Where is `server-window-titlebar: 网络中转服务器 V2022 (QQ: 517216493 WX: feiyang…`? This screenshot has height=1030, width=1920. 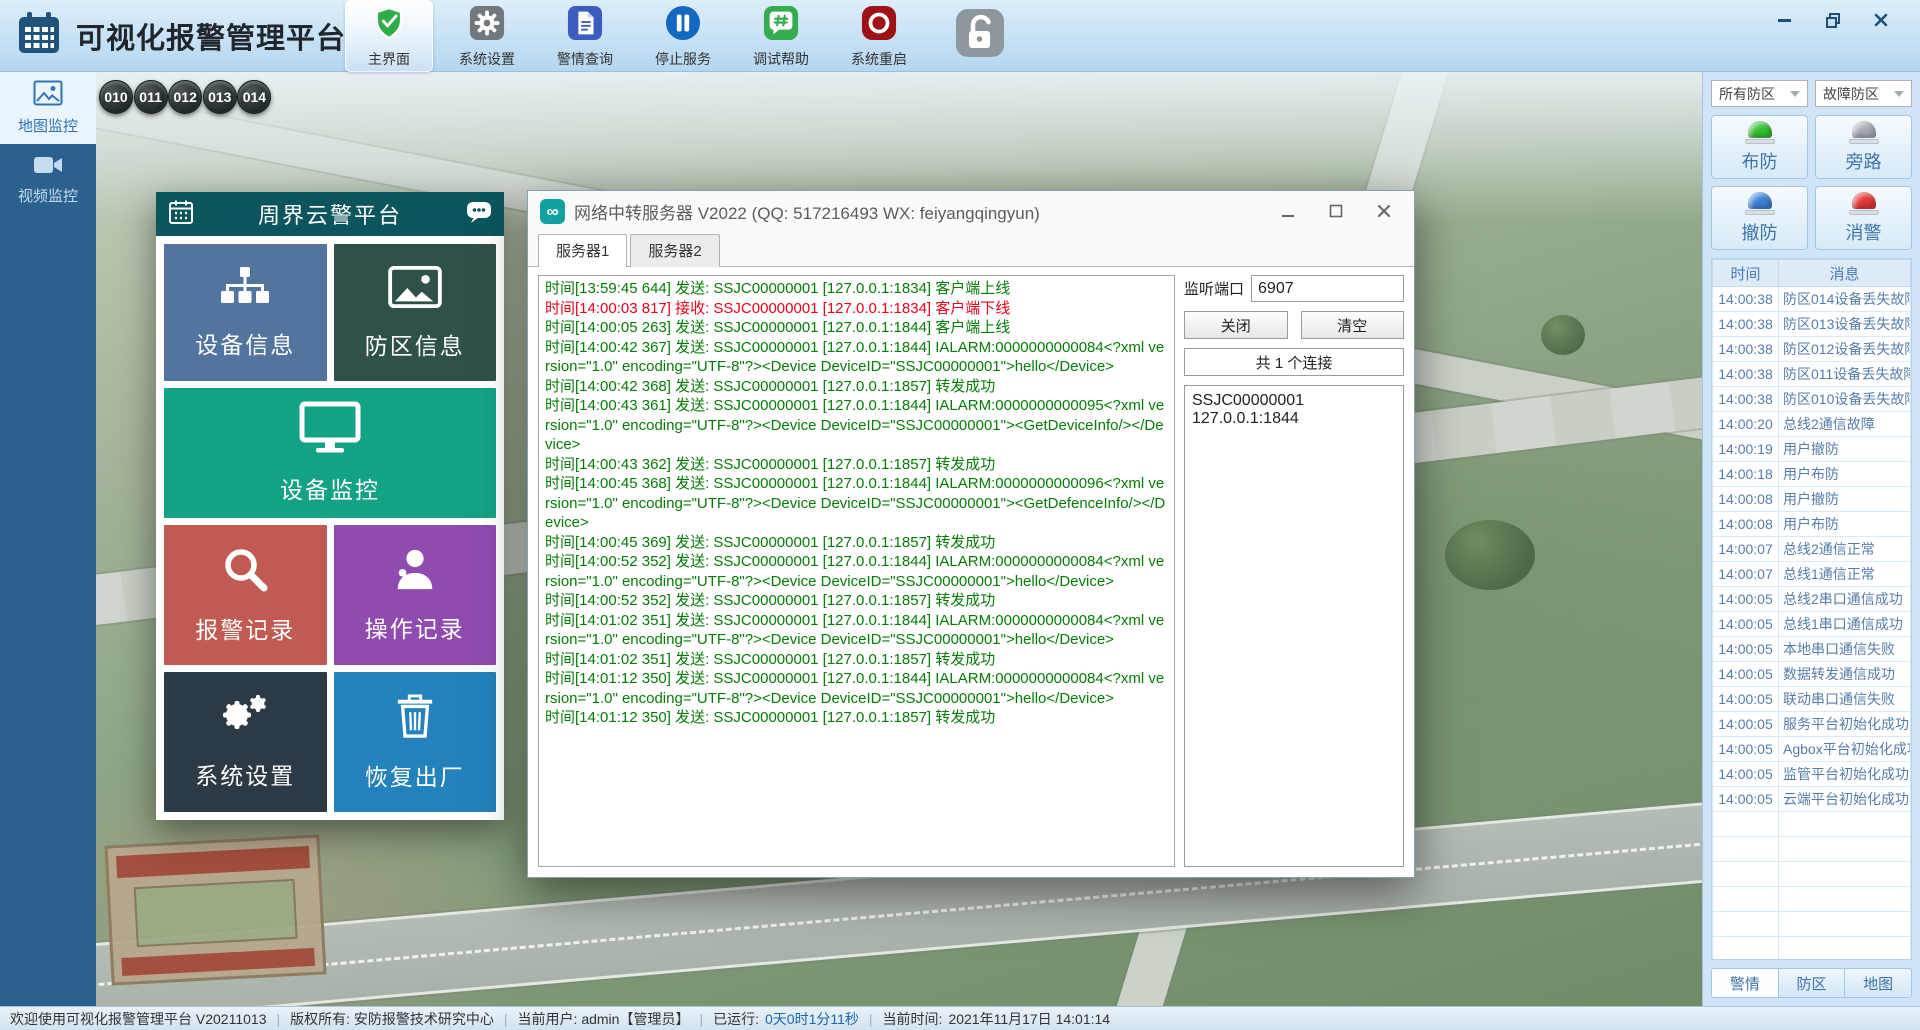
server-window-titlebar: 网络中转服务器 V2022 (QQ: 517216493 WX: feiyang… is located at coordinates (971, 211).